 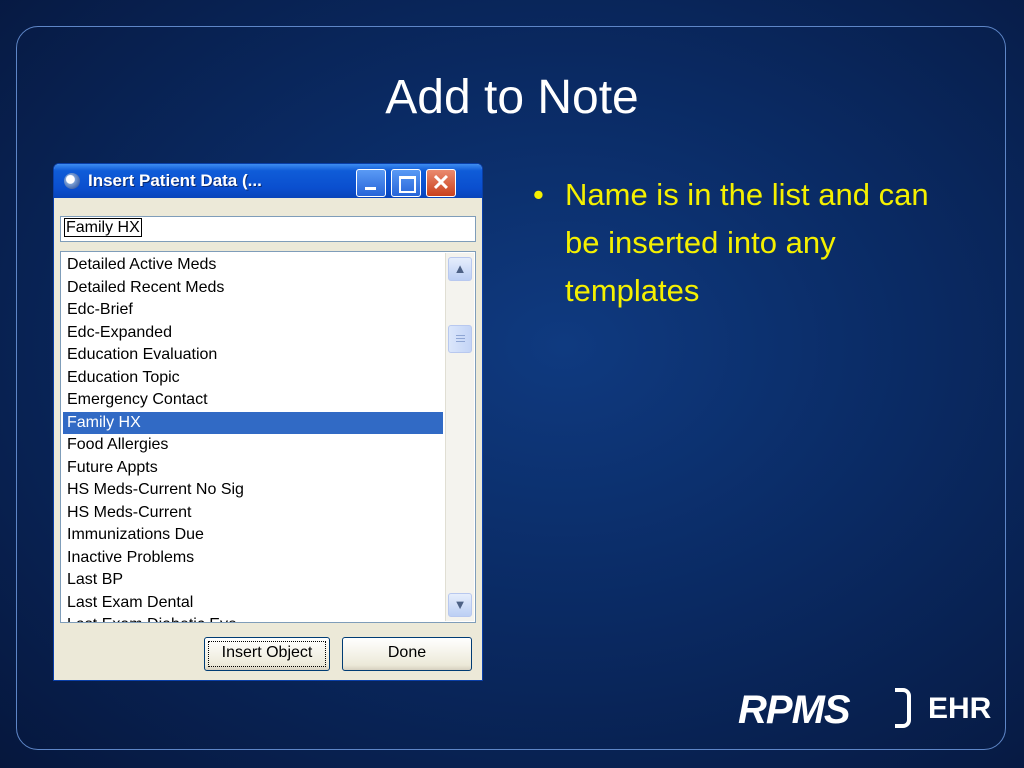 What do you see at coordinates (253, 422) in the screenshot?
I see `list-item: Family HX` at bounding box center [253, 422].